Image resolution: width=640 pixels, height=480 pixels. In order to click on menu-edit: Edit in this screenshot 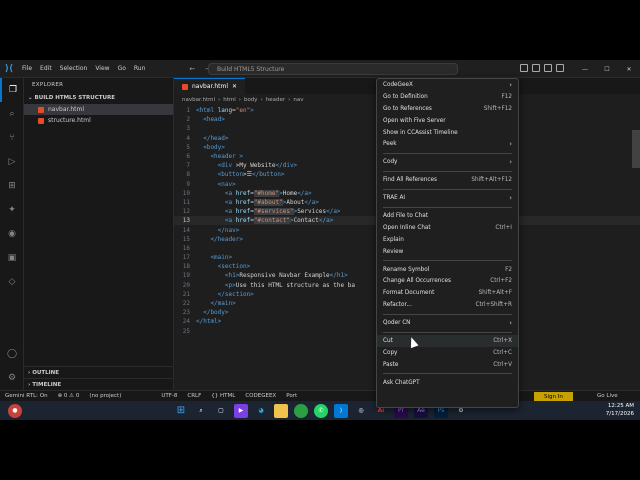, I will do `click(46, 68)`.